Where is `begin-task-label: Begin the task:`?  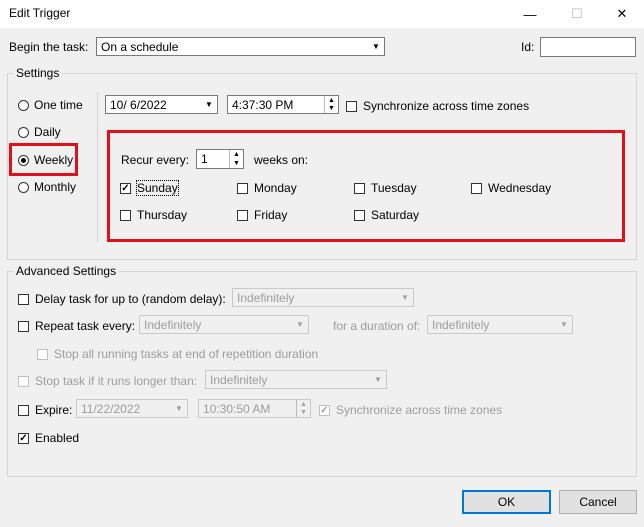
begin-task-label: Begin the task: is located at coordinates (49, 47).